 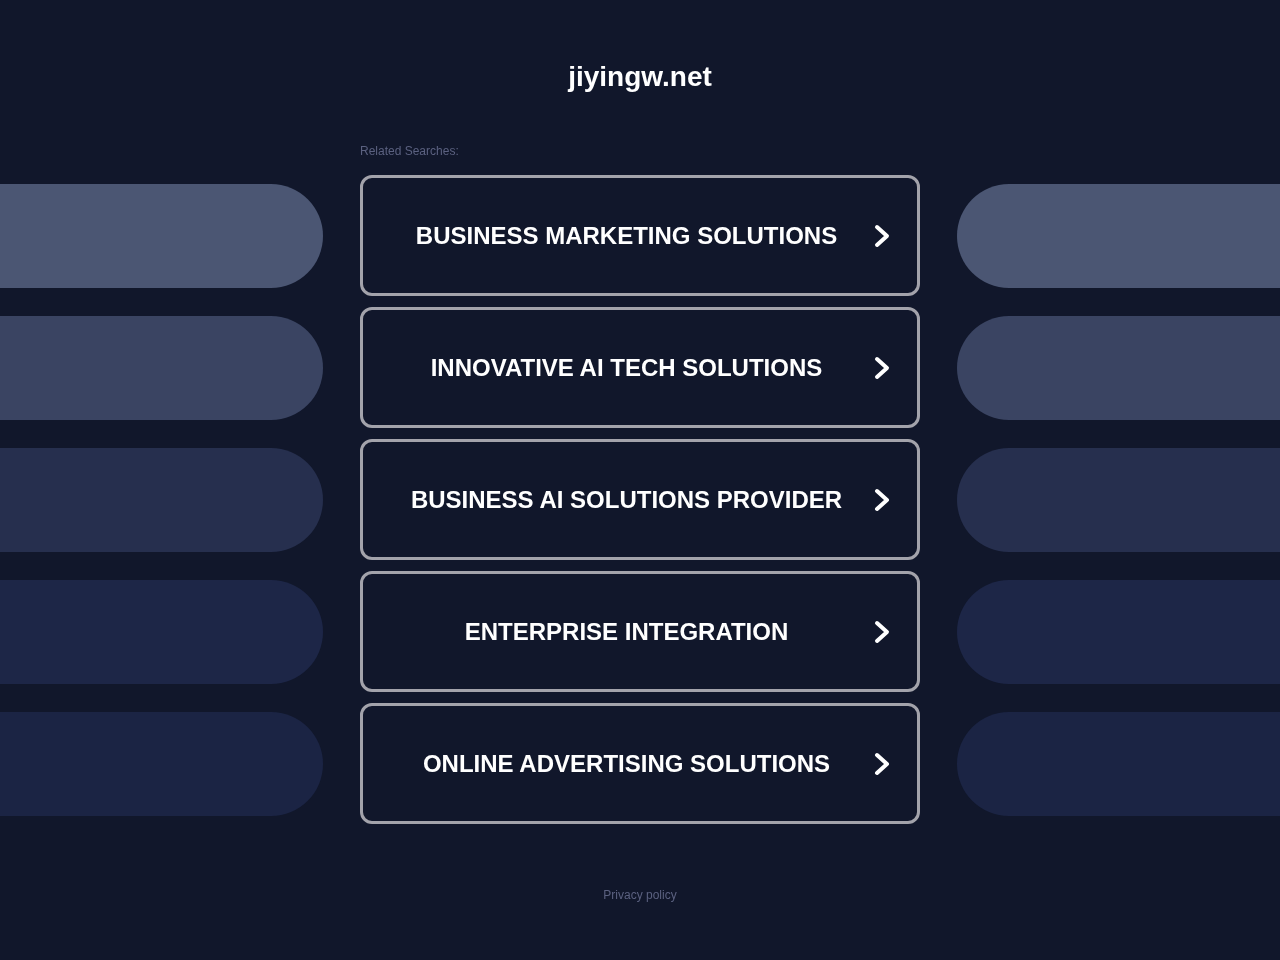 I want to click on related-searches-label: Related Searches:, so click(x=409, y=151).